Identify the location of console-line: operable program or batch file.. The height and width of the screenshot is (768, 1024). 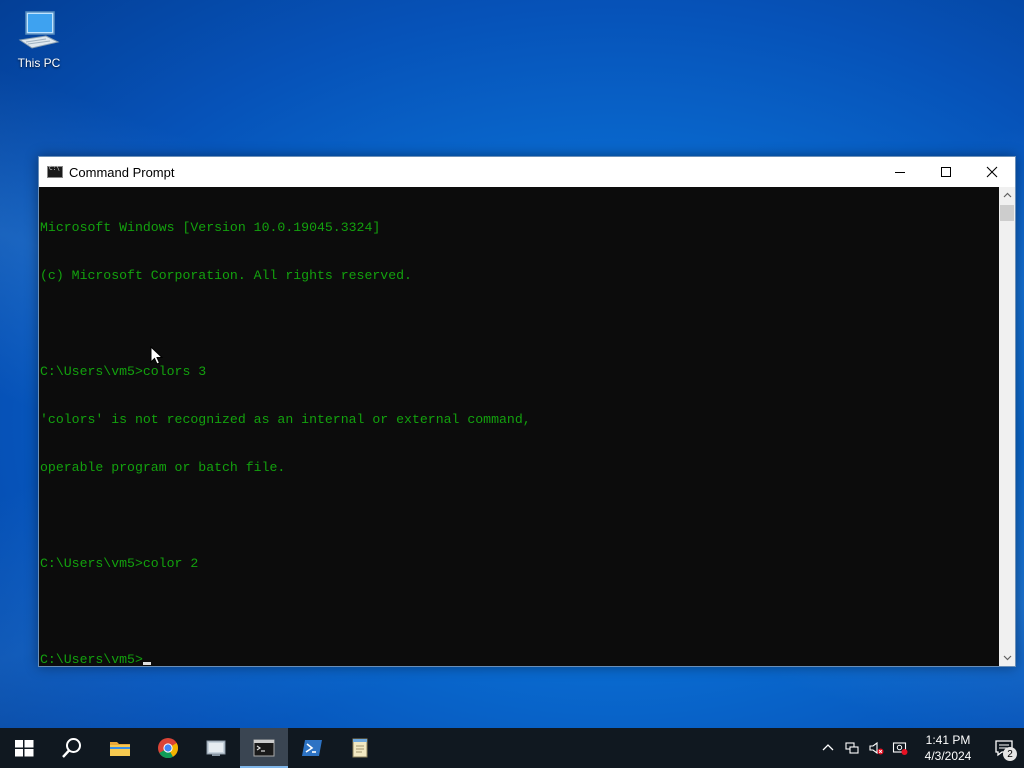
(163, 467).